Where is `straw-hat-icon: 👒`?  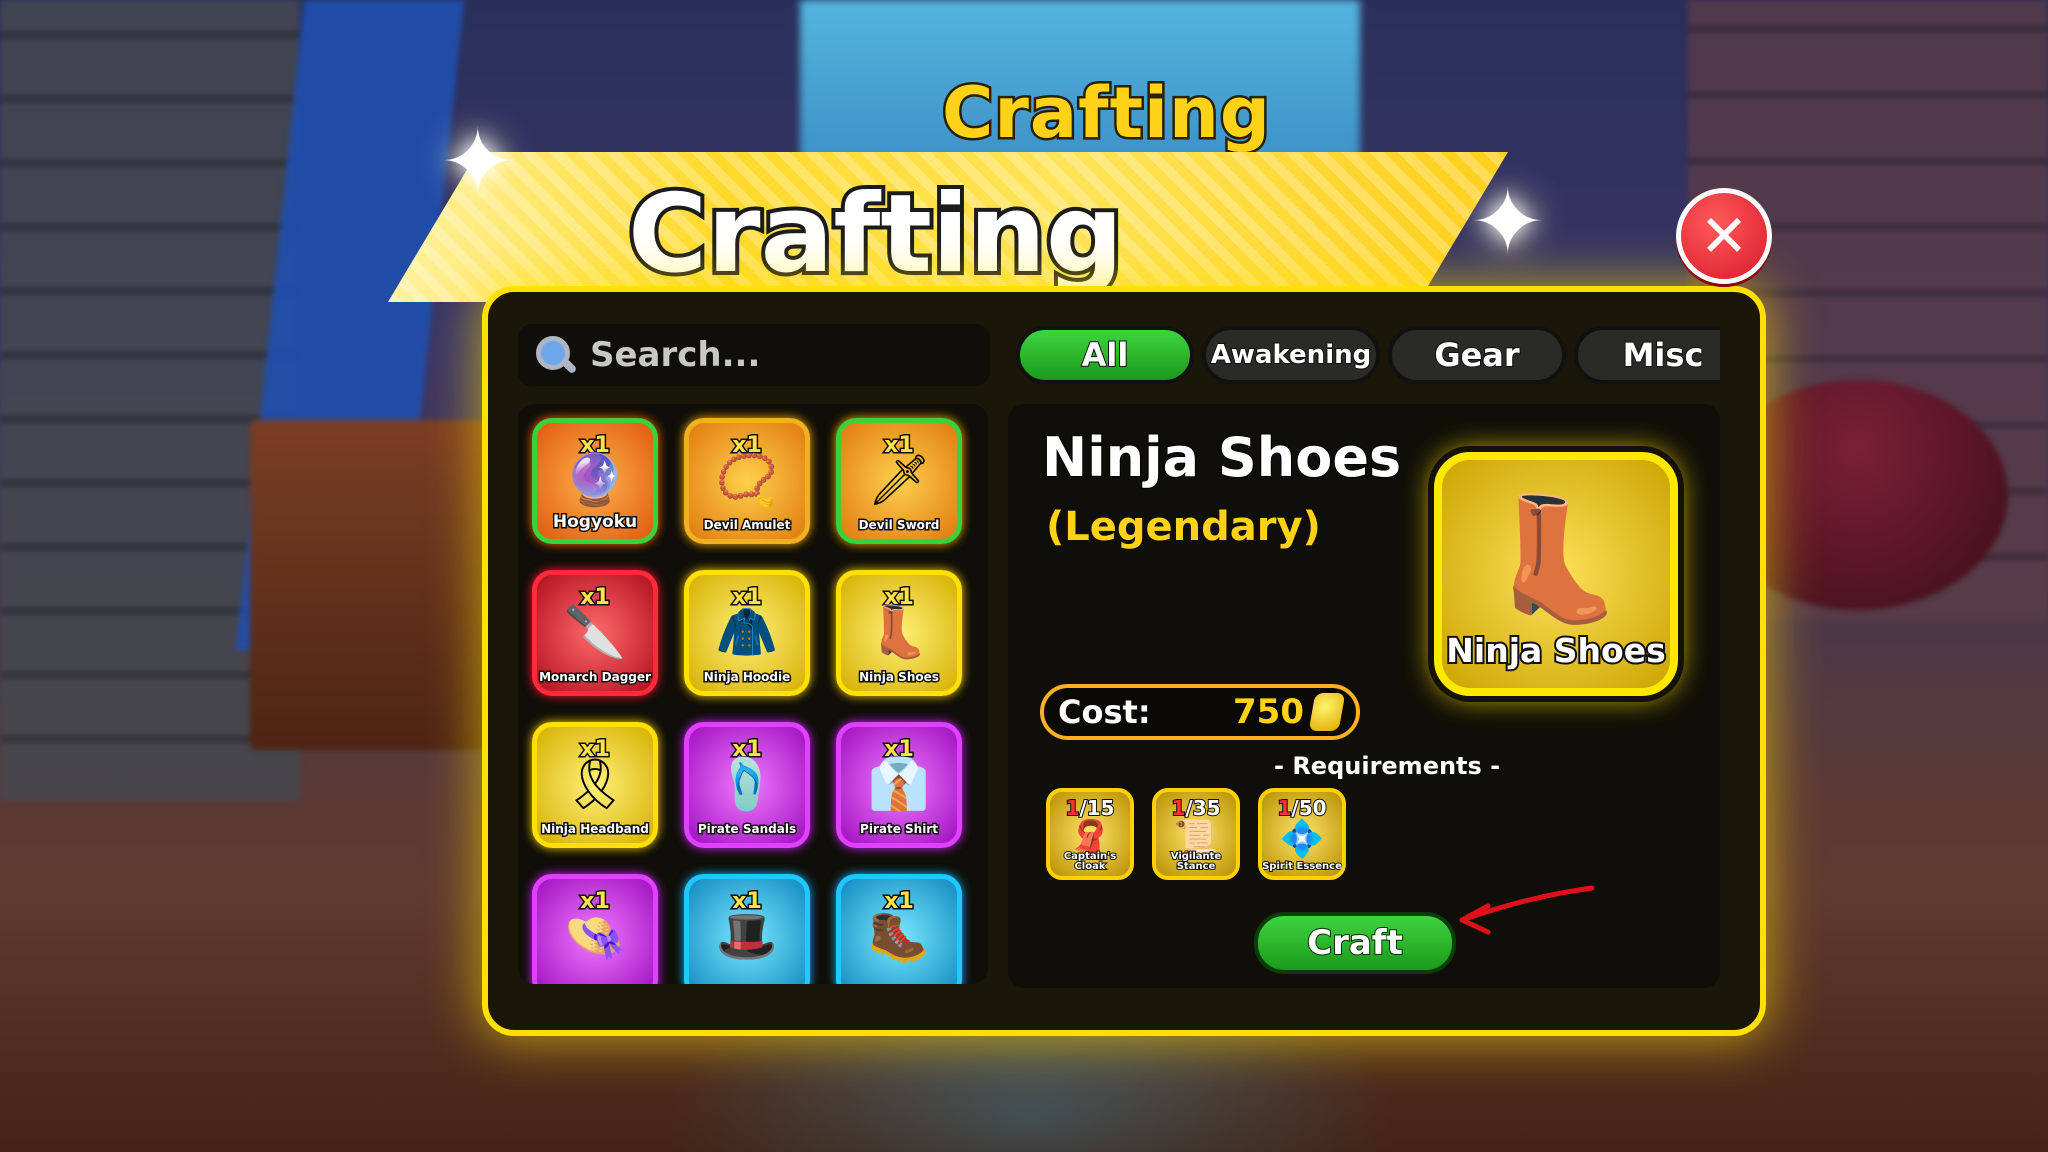 straw-hat-icon: 👒 is located at coordinates (595, 936).